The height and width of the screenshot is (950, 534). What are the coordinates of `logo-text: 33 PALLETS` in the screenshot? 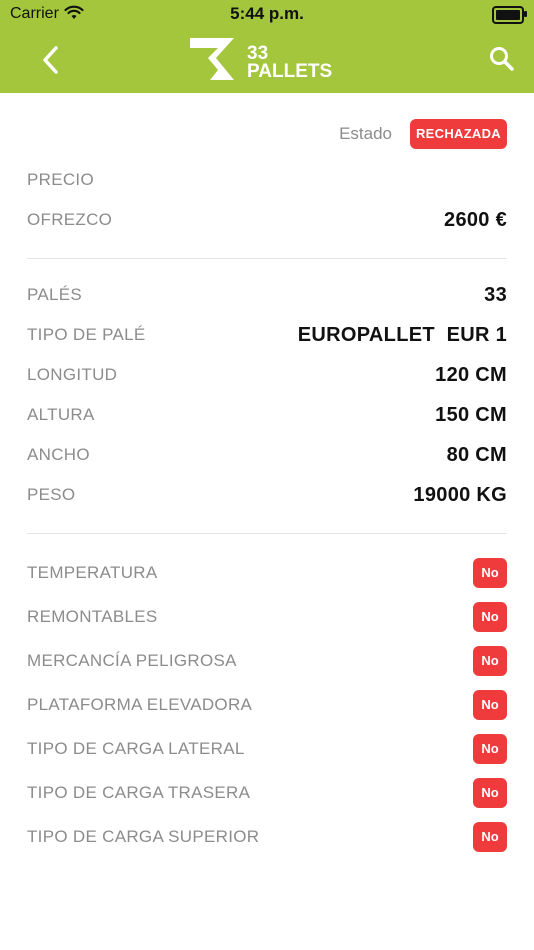 It's located at (290, 62).